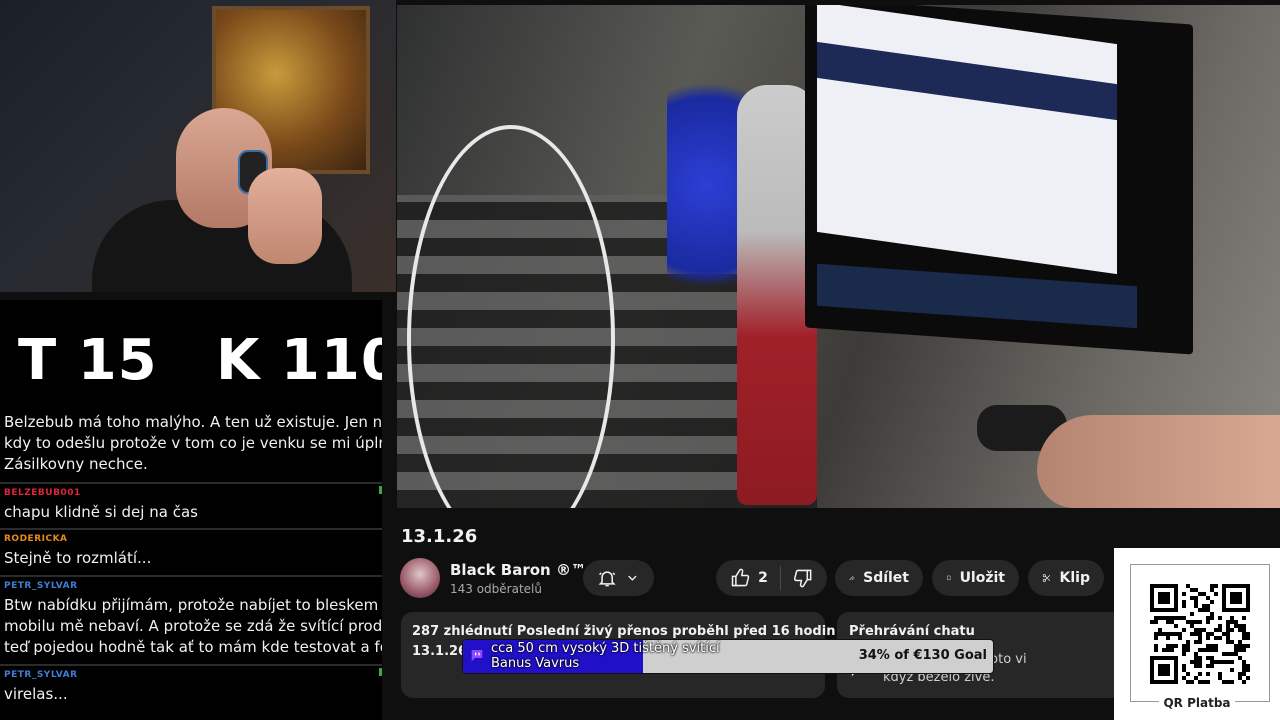  I want to click on thumbs-up-icon, so click(740, 578).